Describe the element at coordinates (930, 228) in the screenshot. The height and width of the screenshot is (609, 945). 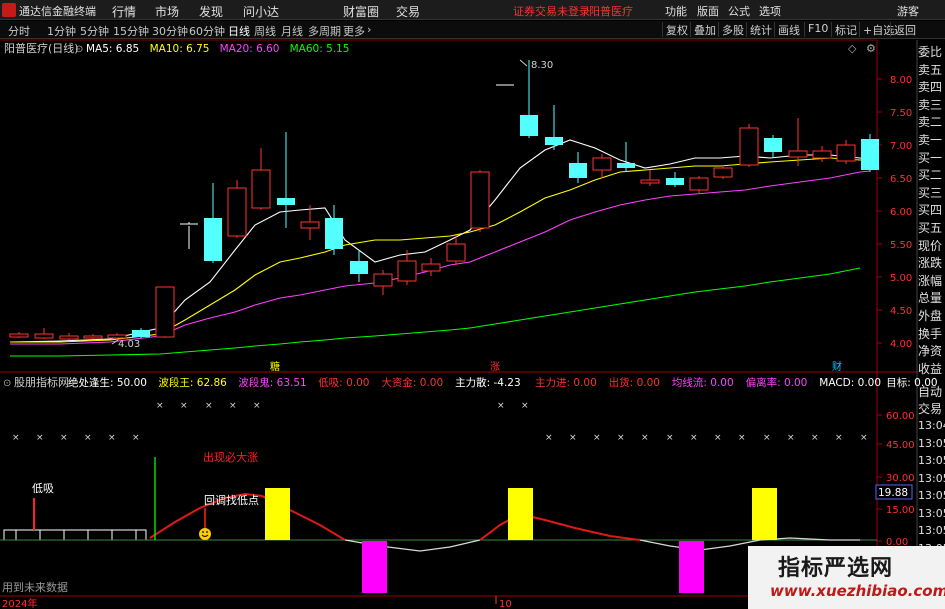
I see `quote-row-label: 买五` at that location.